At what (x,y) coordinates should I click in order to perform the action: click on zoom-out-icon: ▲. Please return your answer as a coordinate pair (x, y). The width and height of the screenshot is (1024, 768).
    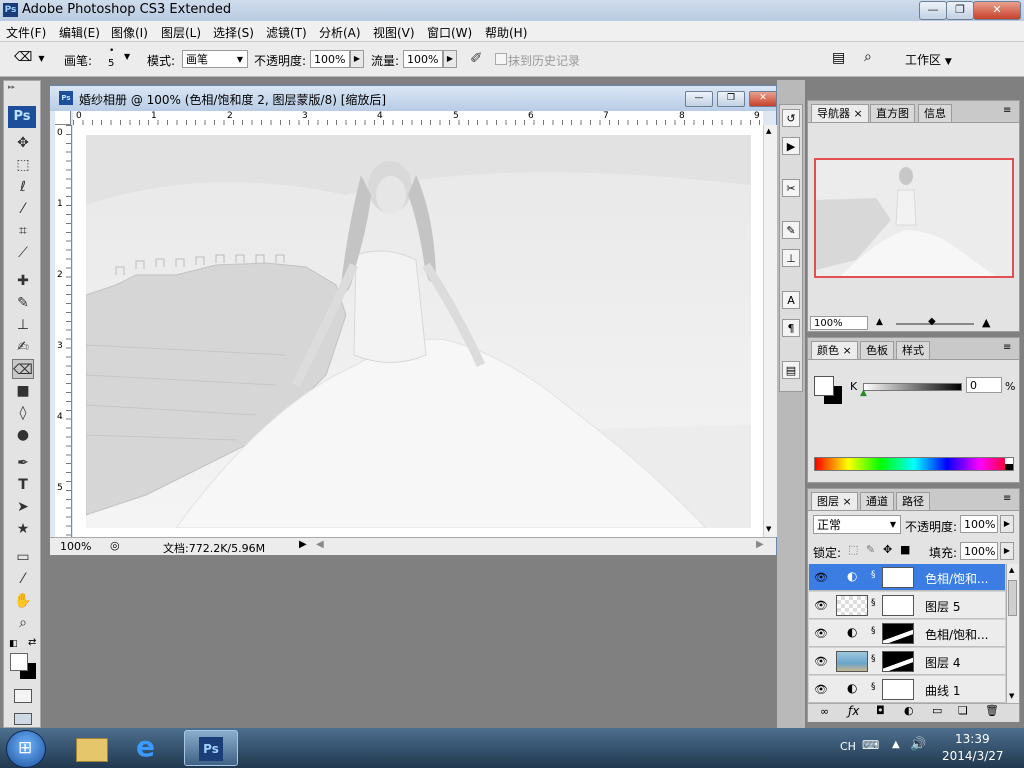
    Looking at the image, I should click on (879, 322).